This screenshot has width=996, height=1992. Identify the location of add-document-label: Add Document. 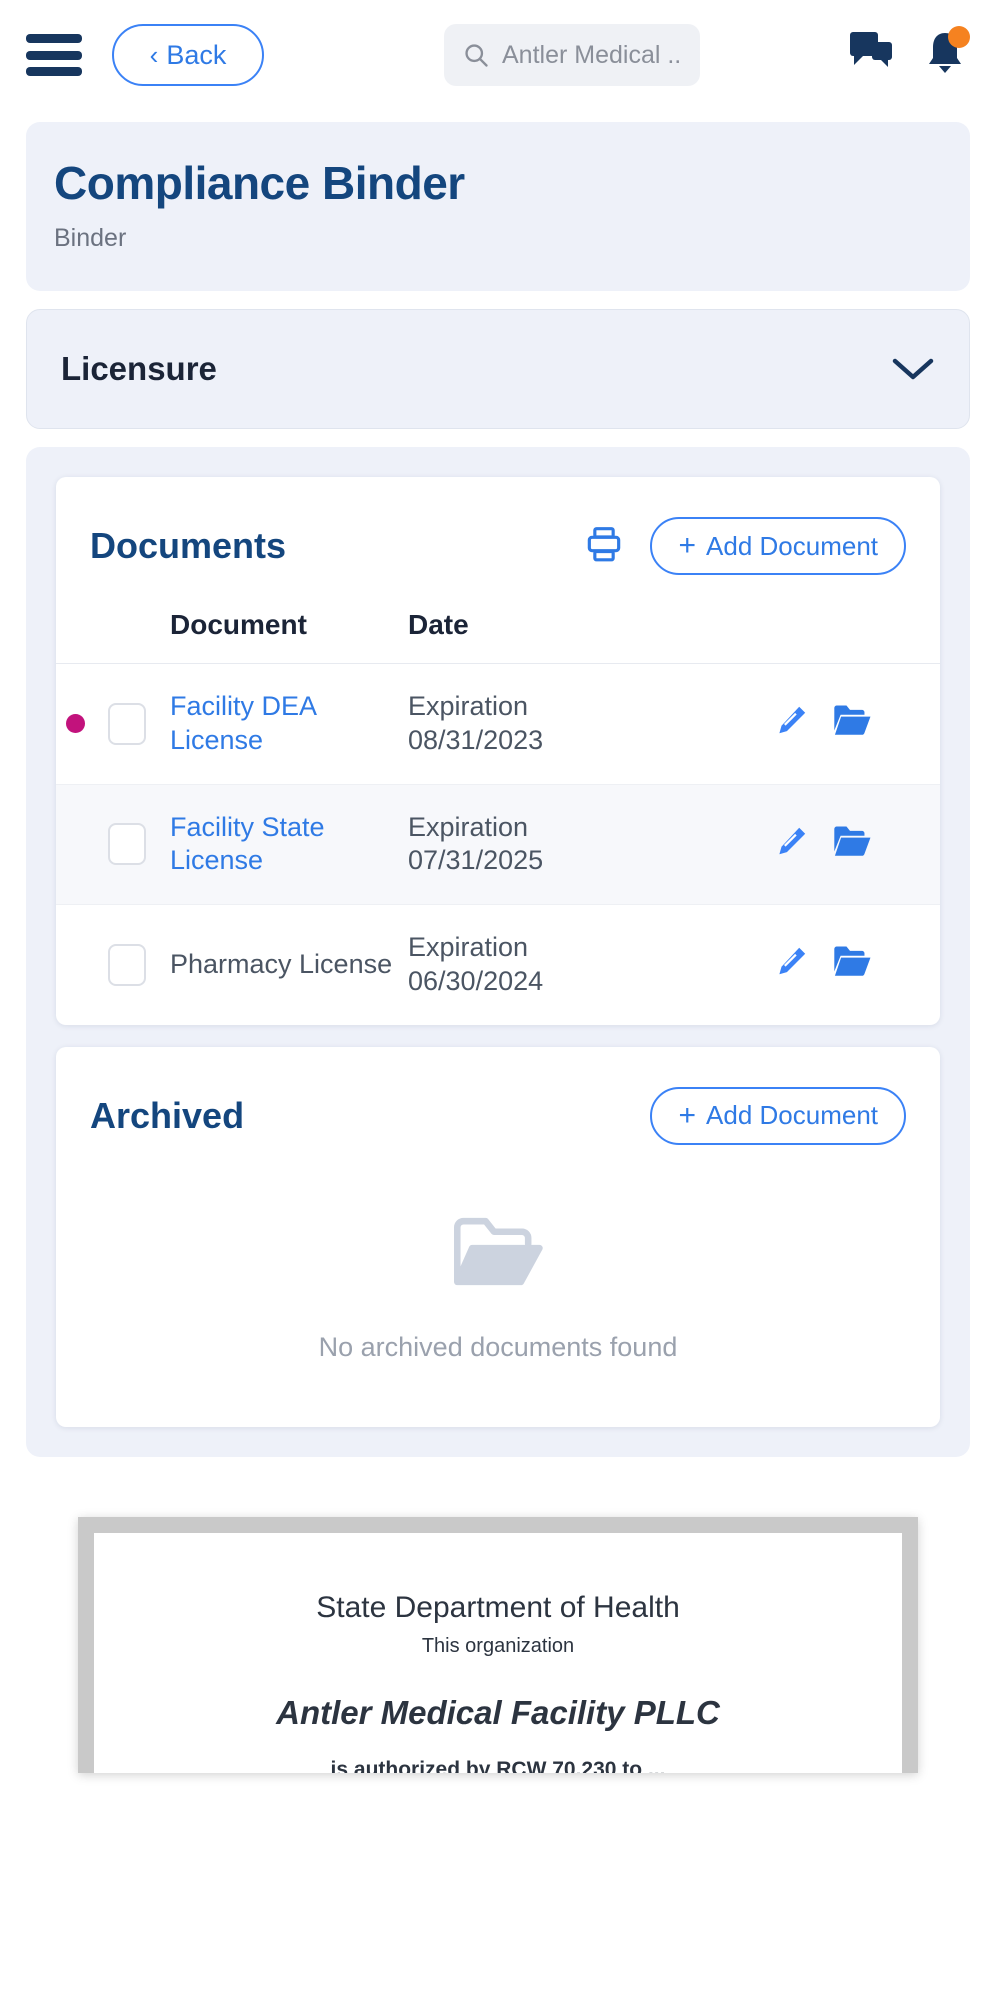
(792, 1115).